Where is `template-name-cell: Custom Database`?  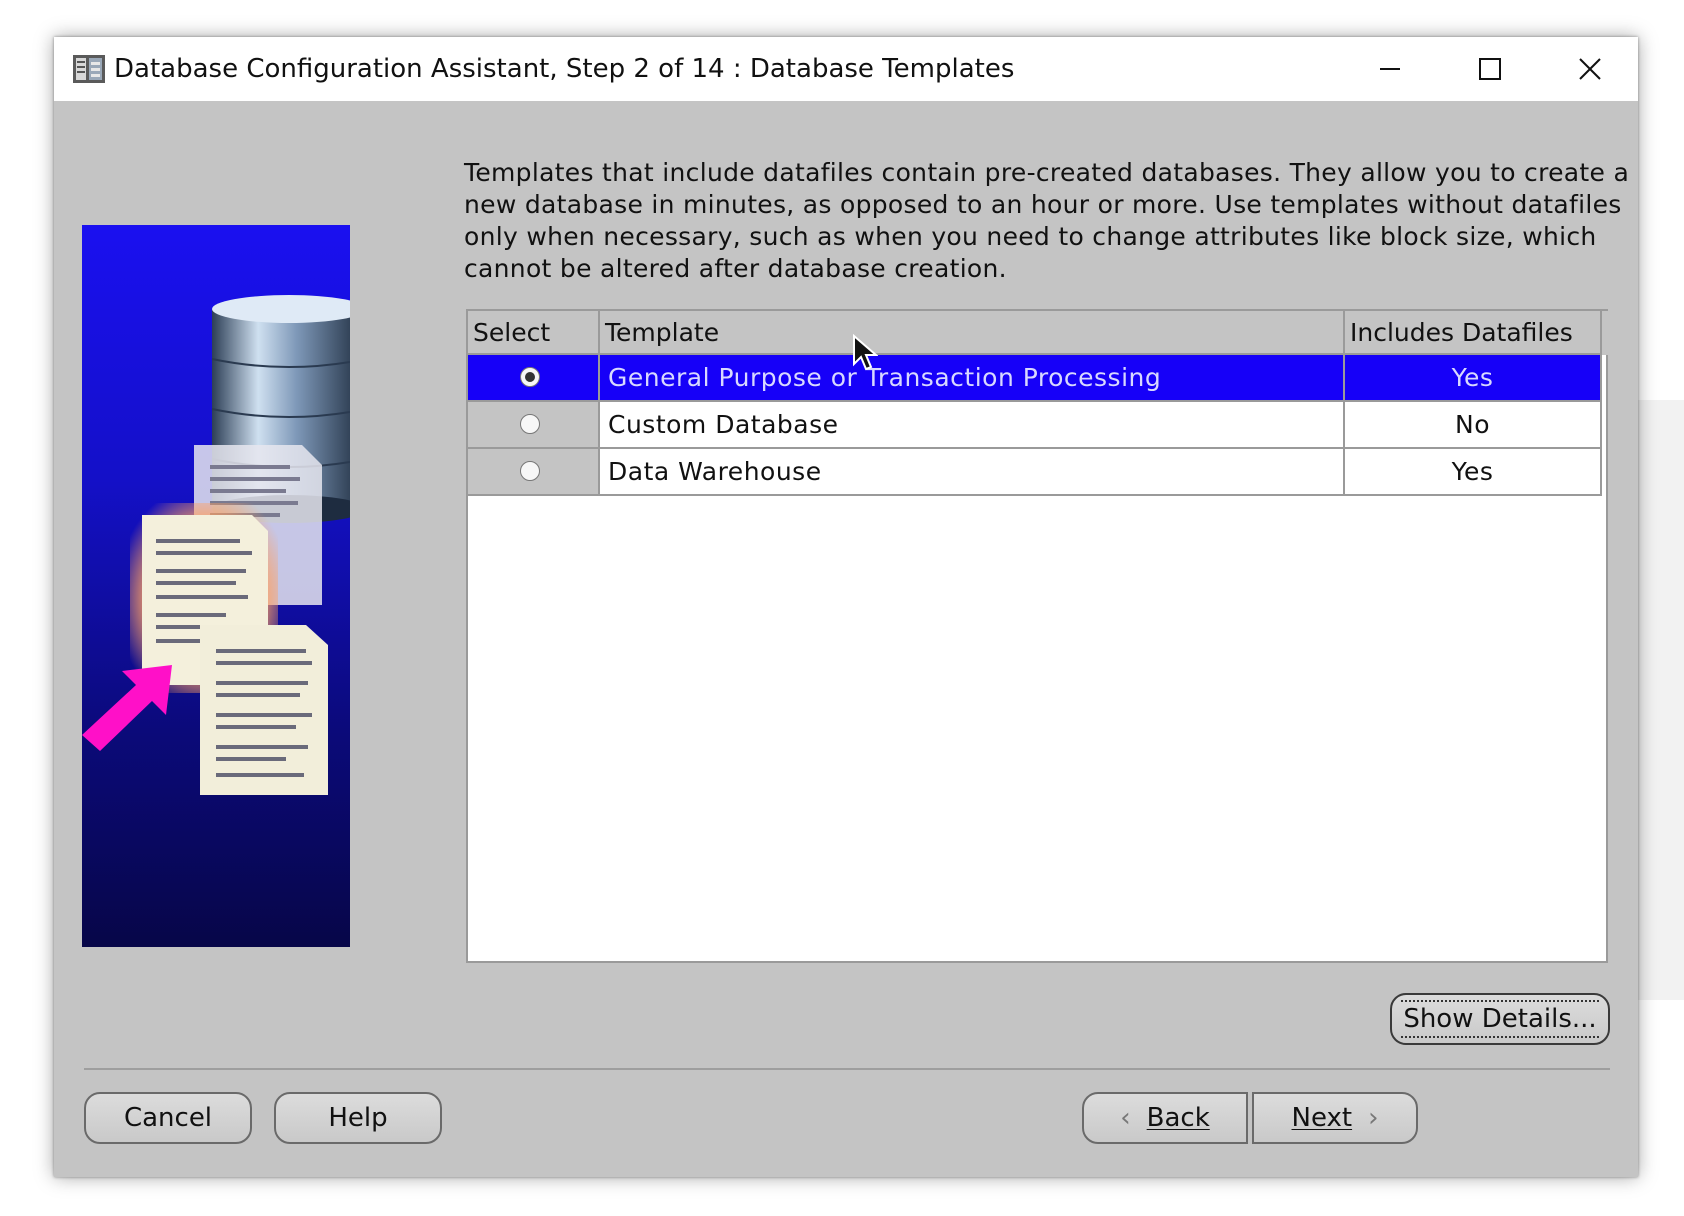
template-name-cell: Custom Database is located at coordinates (972, 425).